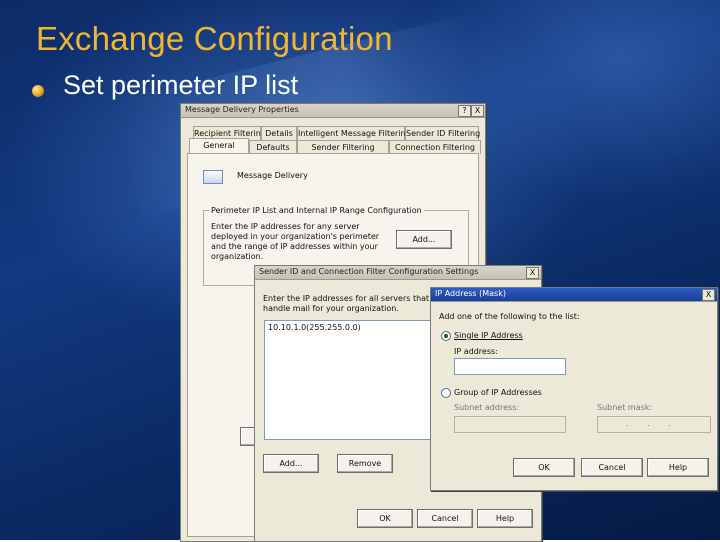  What do you see at coordinates (510, 424) in the screenshot?
I see `subnet-address-input` at bounding box center [510, 424].